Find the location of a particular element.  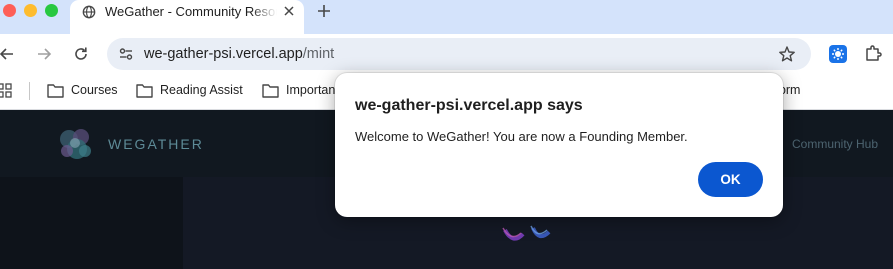

minimize-window-button is located at coordinates (30, 10).